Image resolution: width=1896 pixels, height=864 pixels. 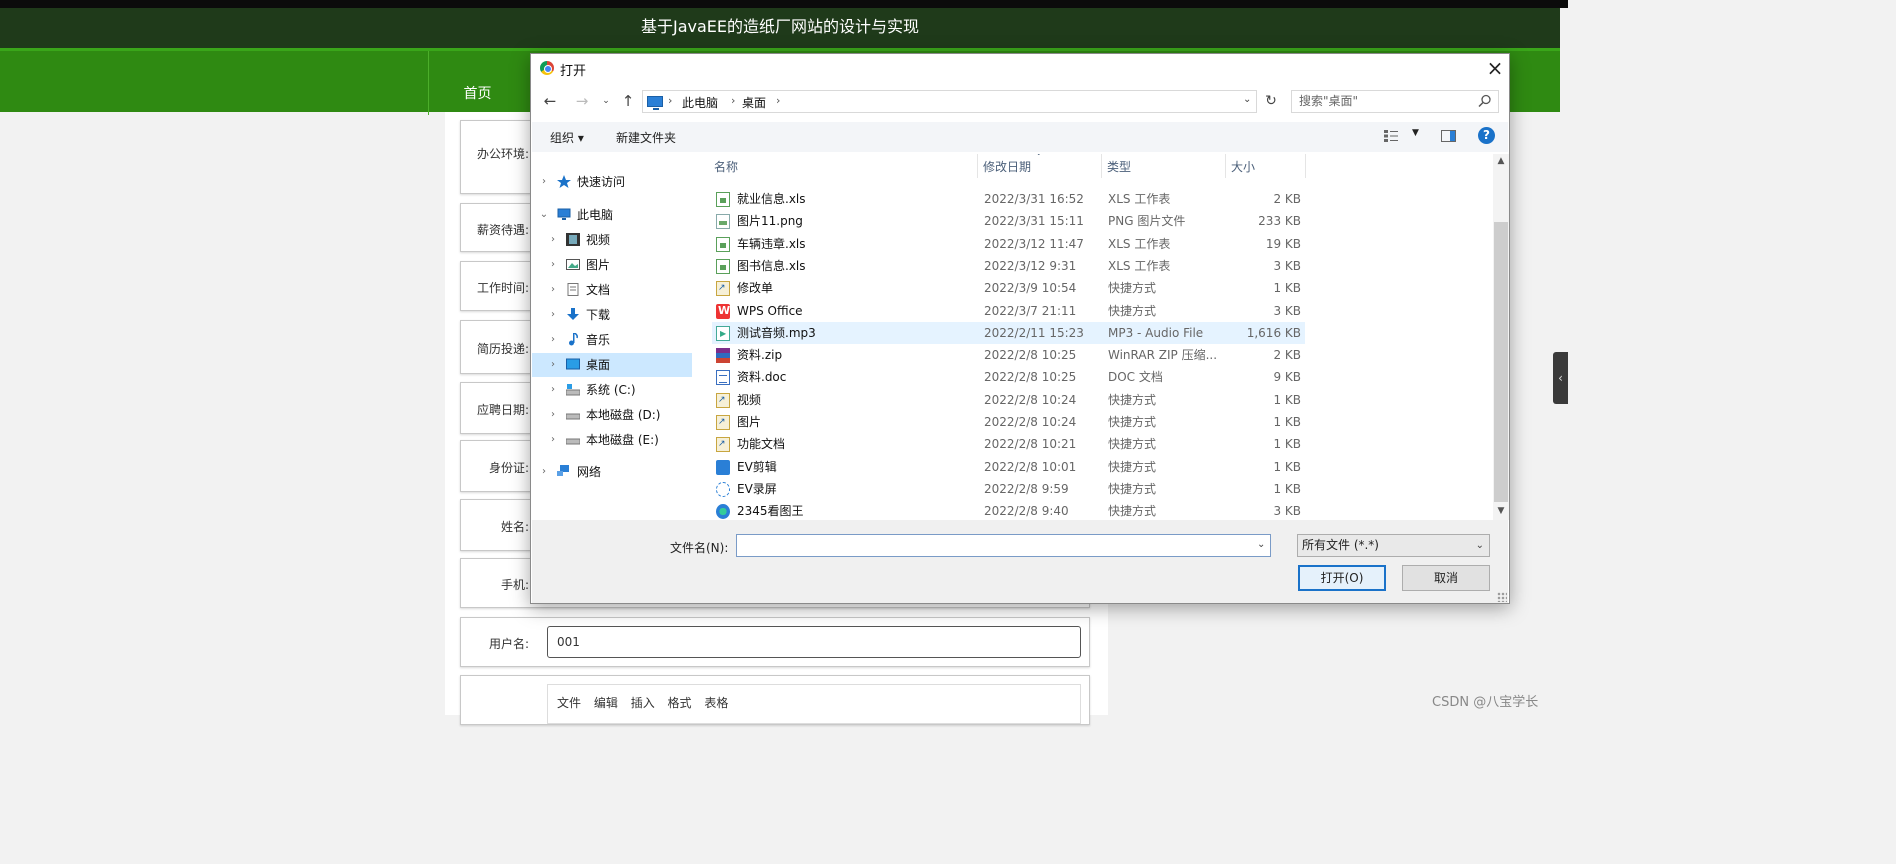 I want to click on nav-label: 视频, so click(x=598, y=240).